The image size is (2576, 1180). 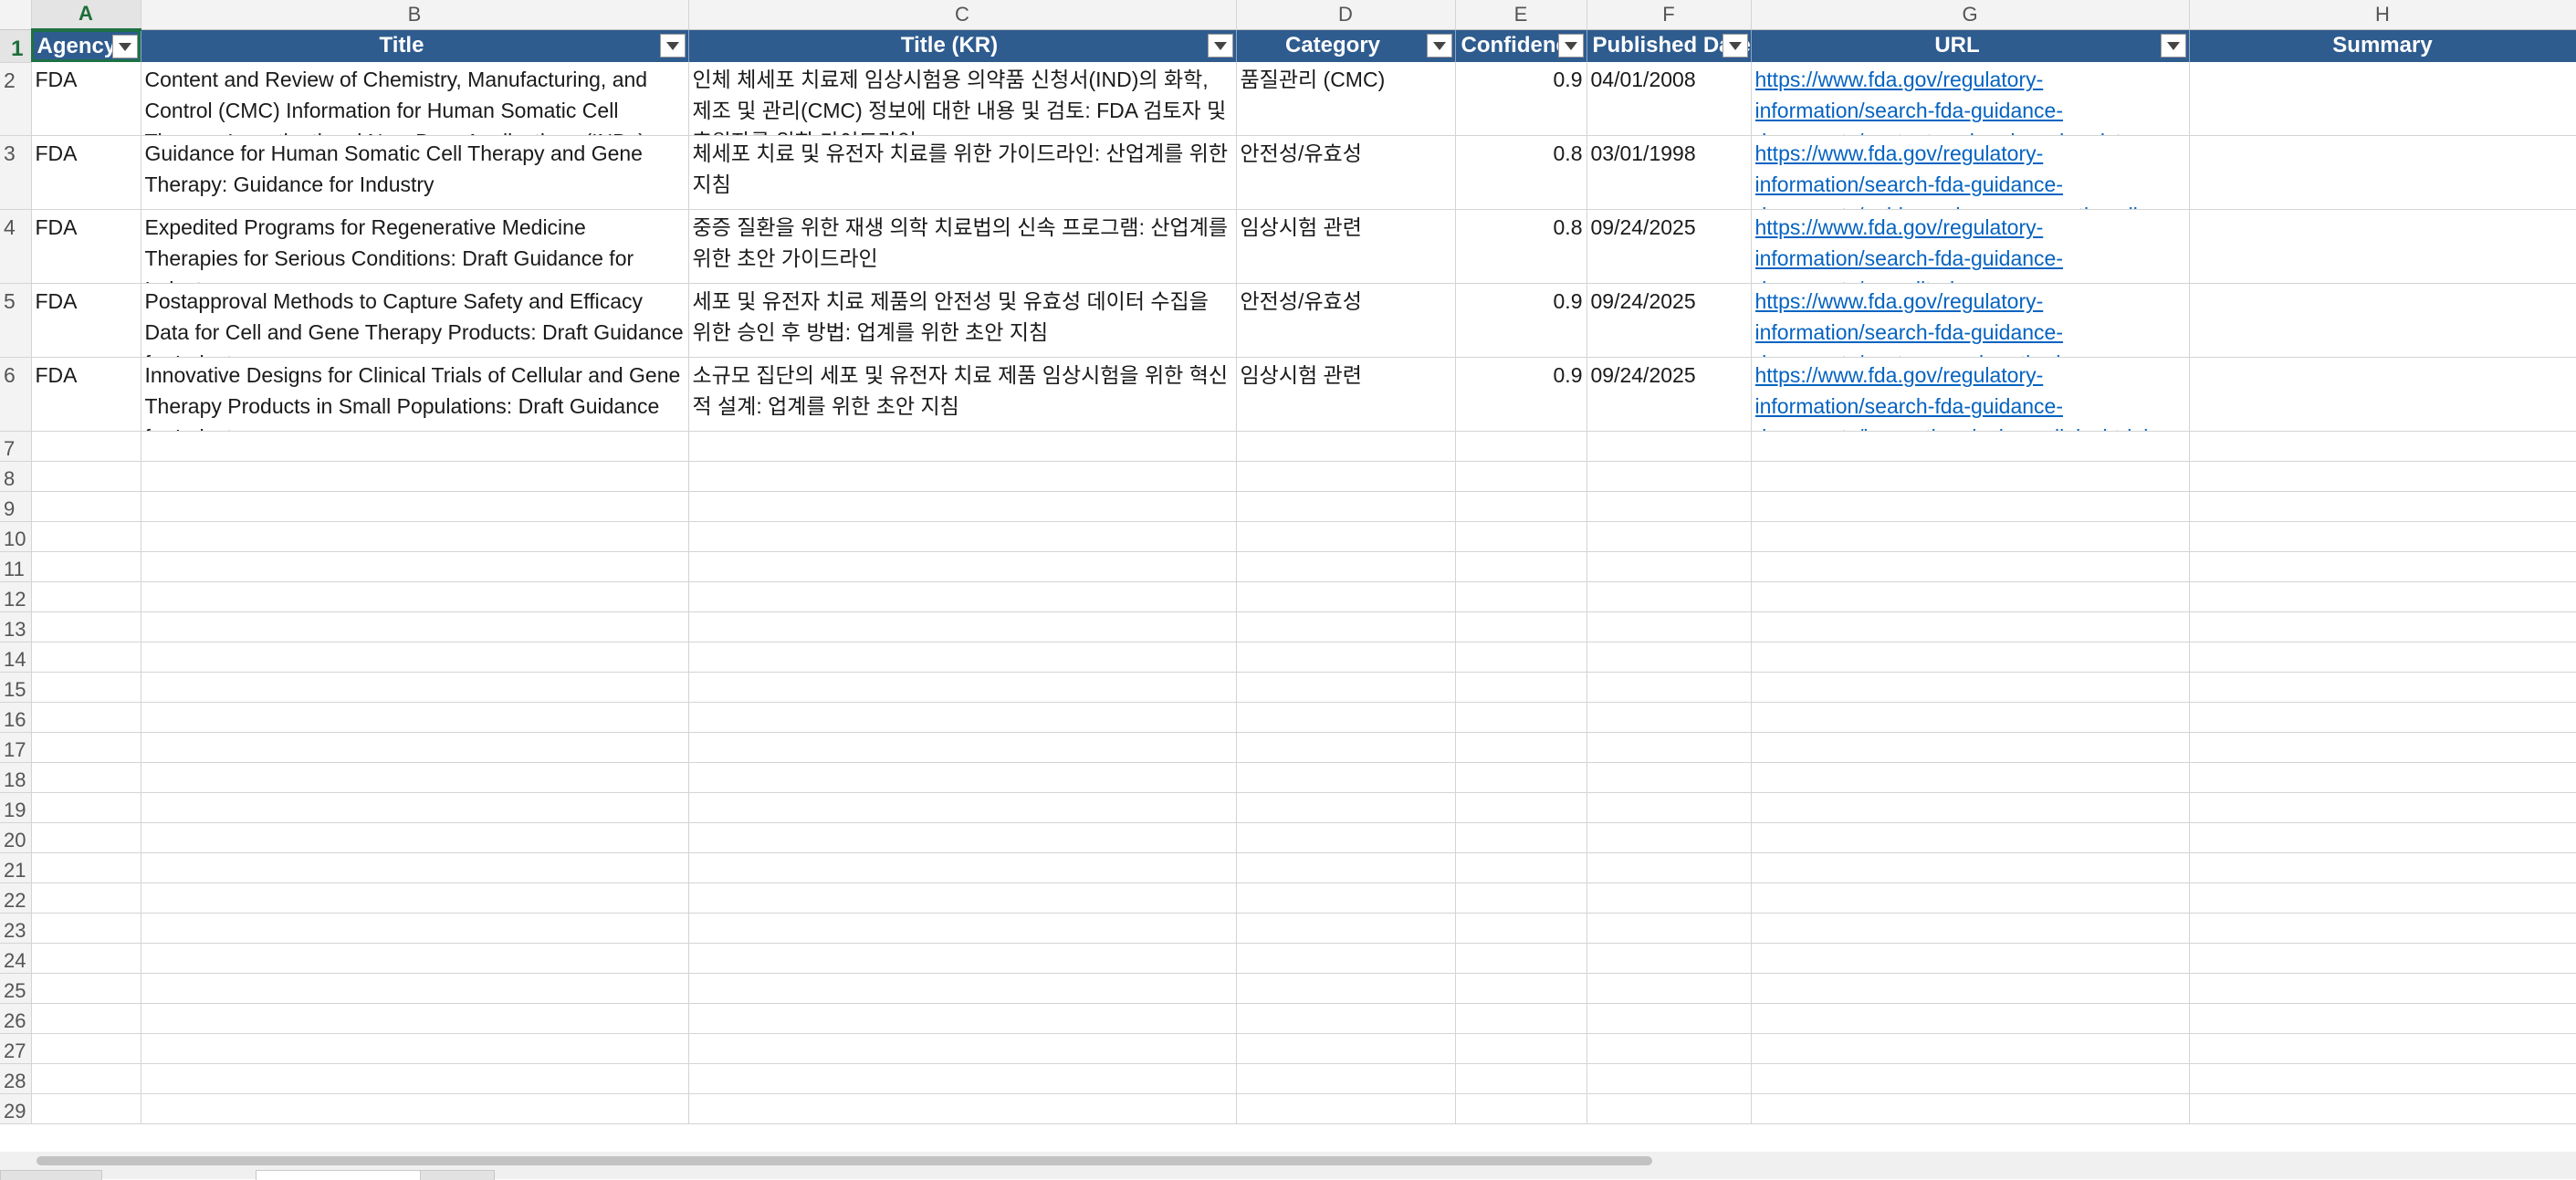 I want to click on select-all-corner, so click(x=16, y=15).